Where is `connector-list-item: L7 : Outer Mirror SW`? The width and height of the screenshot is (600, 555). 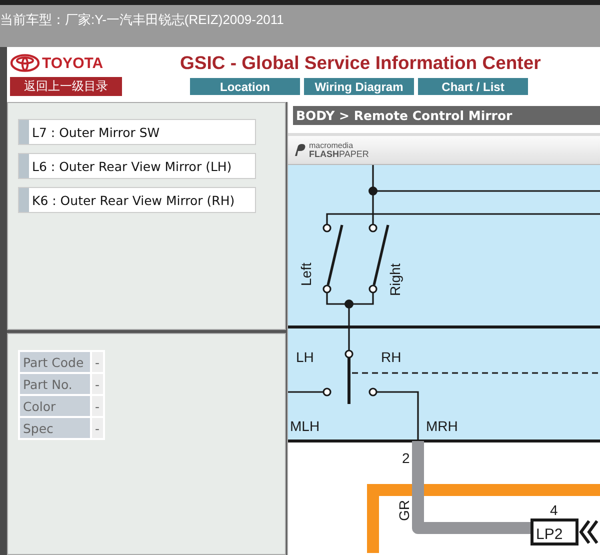 connector-list-item: L7 : Outer Mirror SW is located at coordinates (137, 132).